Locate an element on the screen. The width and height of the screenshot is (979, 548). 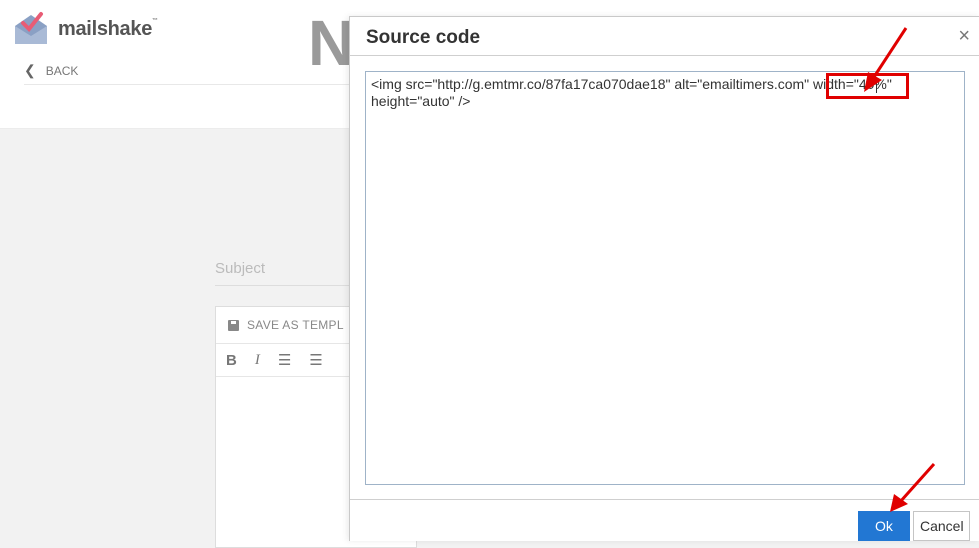
cancel-button: Cancel is located at coordinates (941, 526).